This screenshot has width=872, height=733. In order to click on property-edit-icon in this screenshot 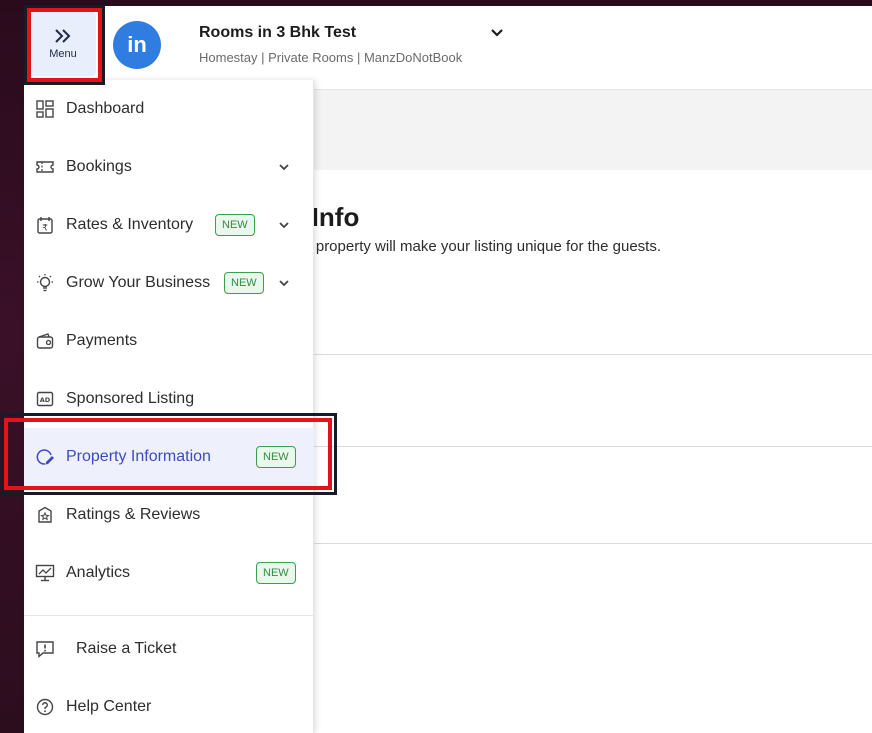, I will do `click(45, 457)`.